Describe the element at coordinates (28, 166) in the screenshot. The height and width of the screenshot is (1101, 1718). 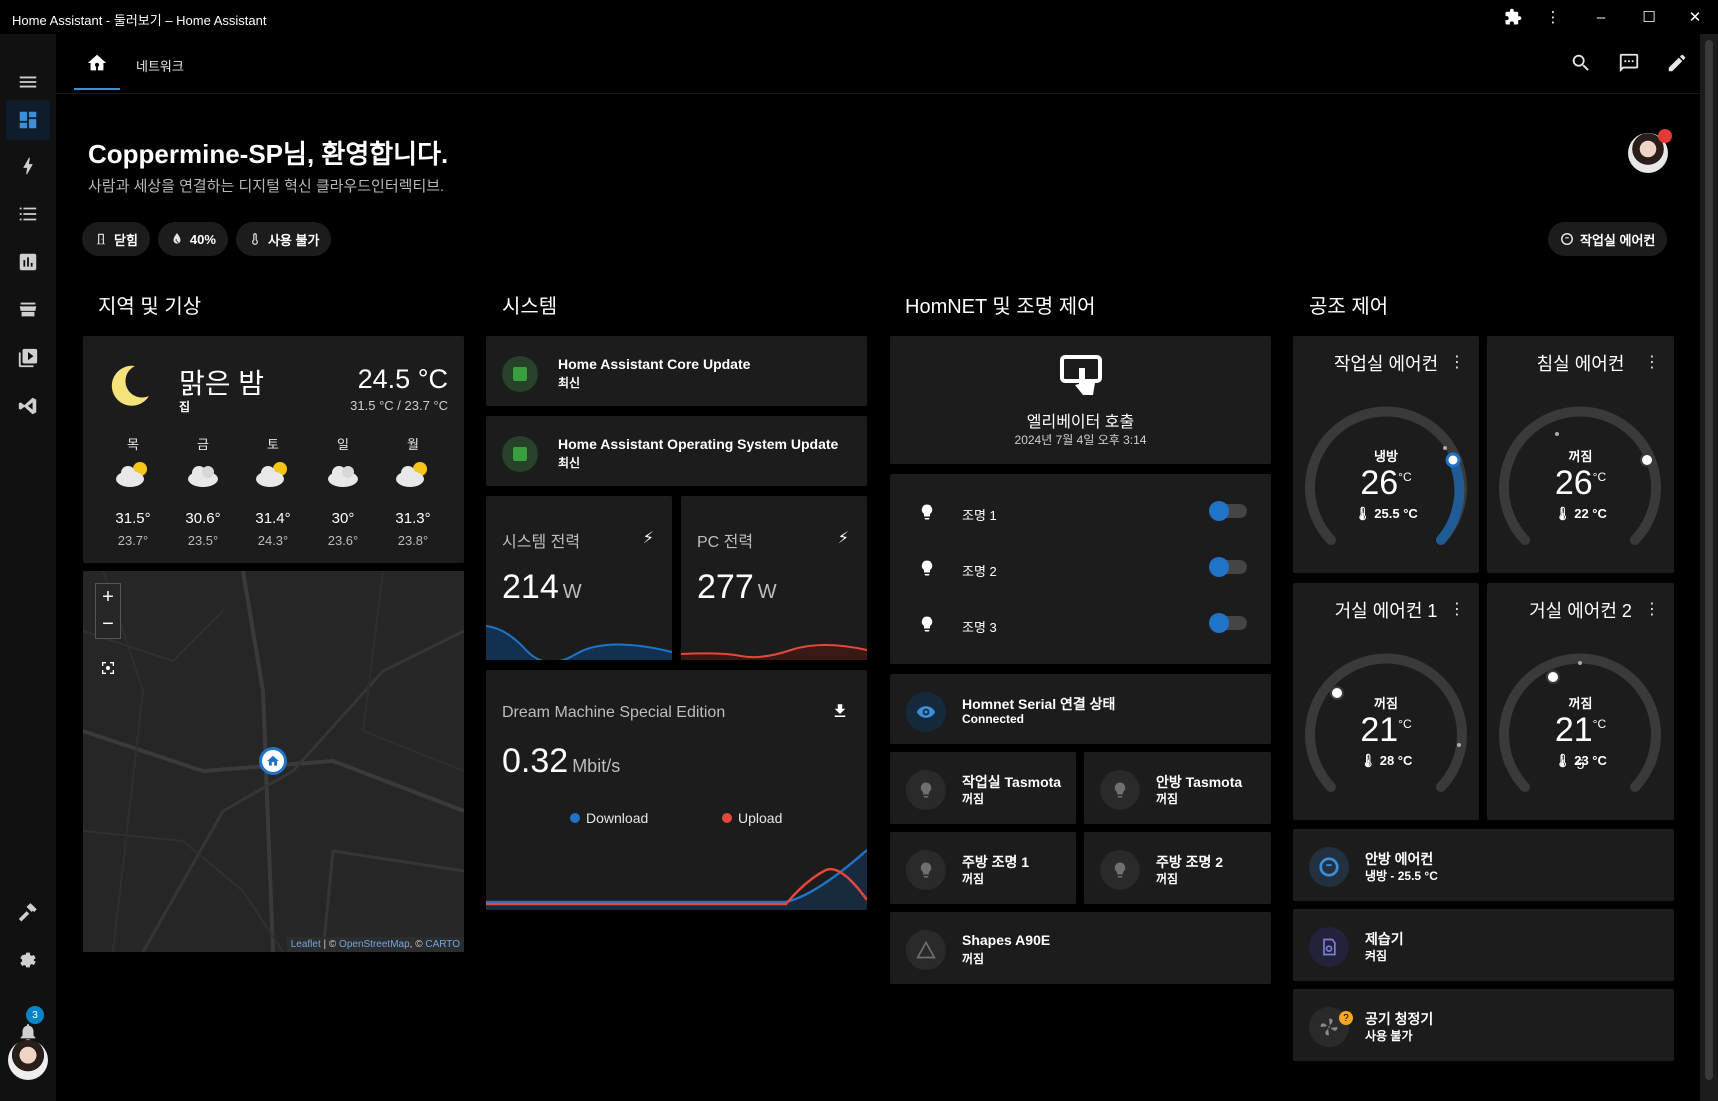
I see `sidebar-item-energy` at that location.